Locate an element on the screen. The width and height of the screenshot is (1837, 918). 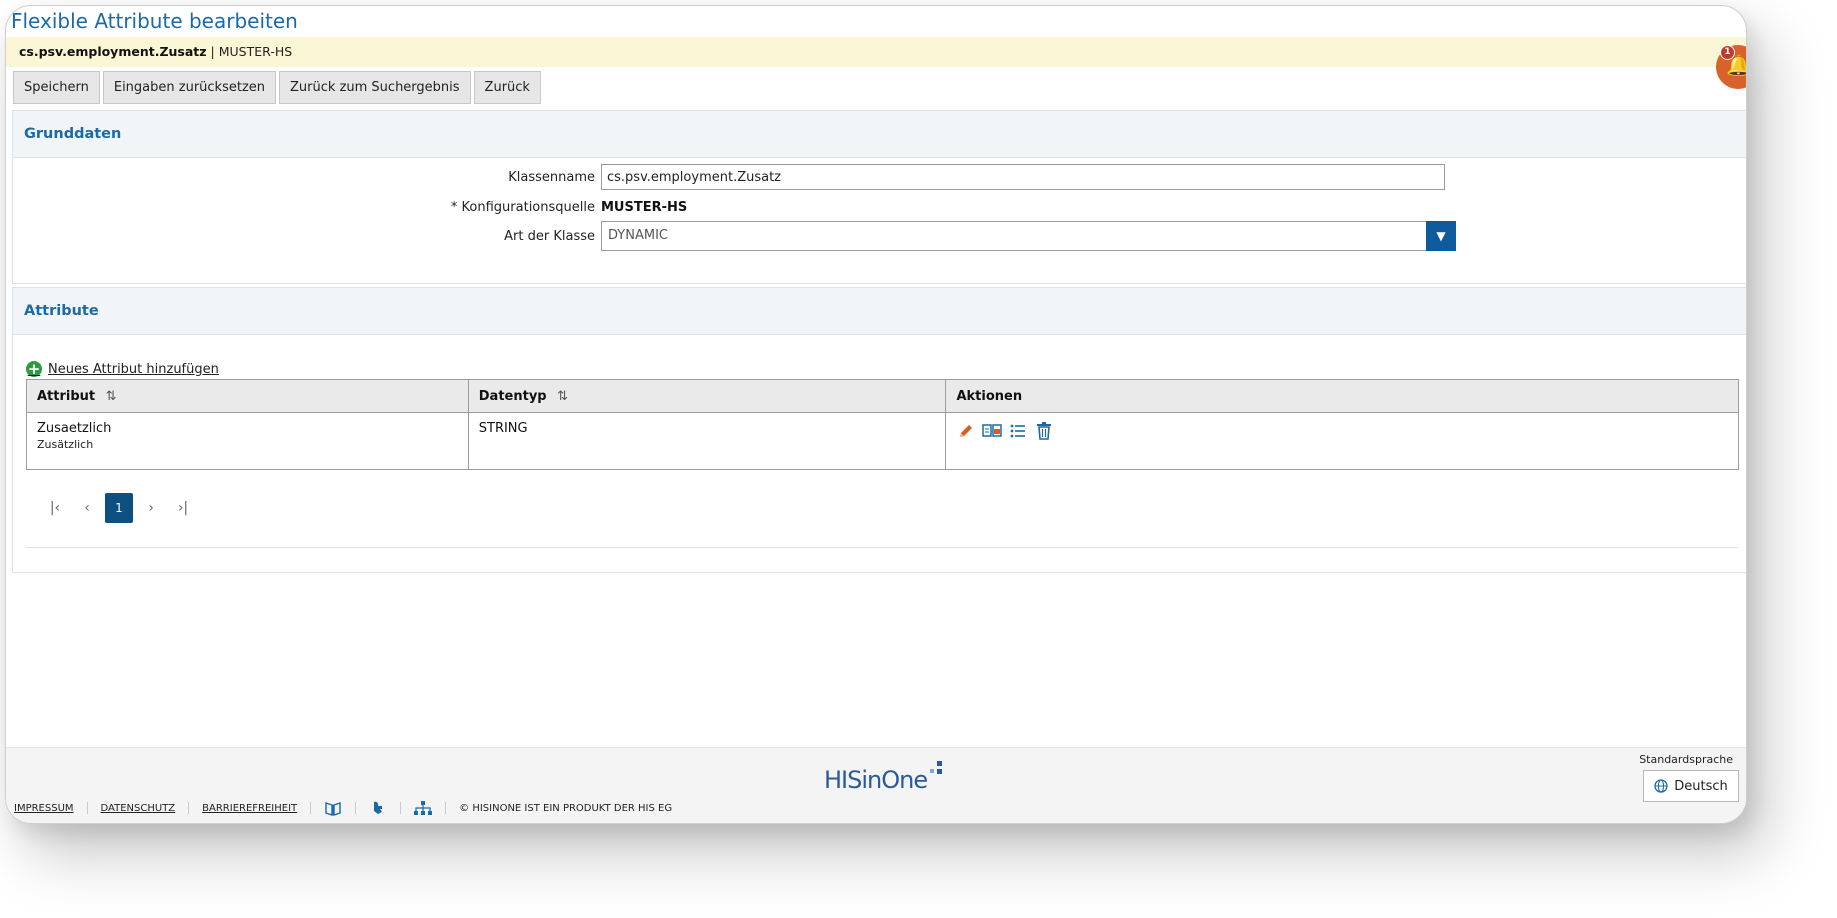
attribute-heading: Attribute is located at coordinates (879, 311).